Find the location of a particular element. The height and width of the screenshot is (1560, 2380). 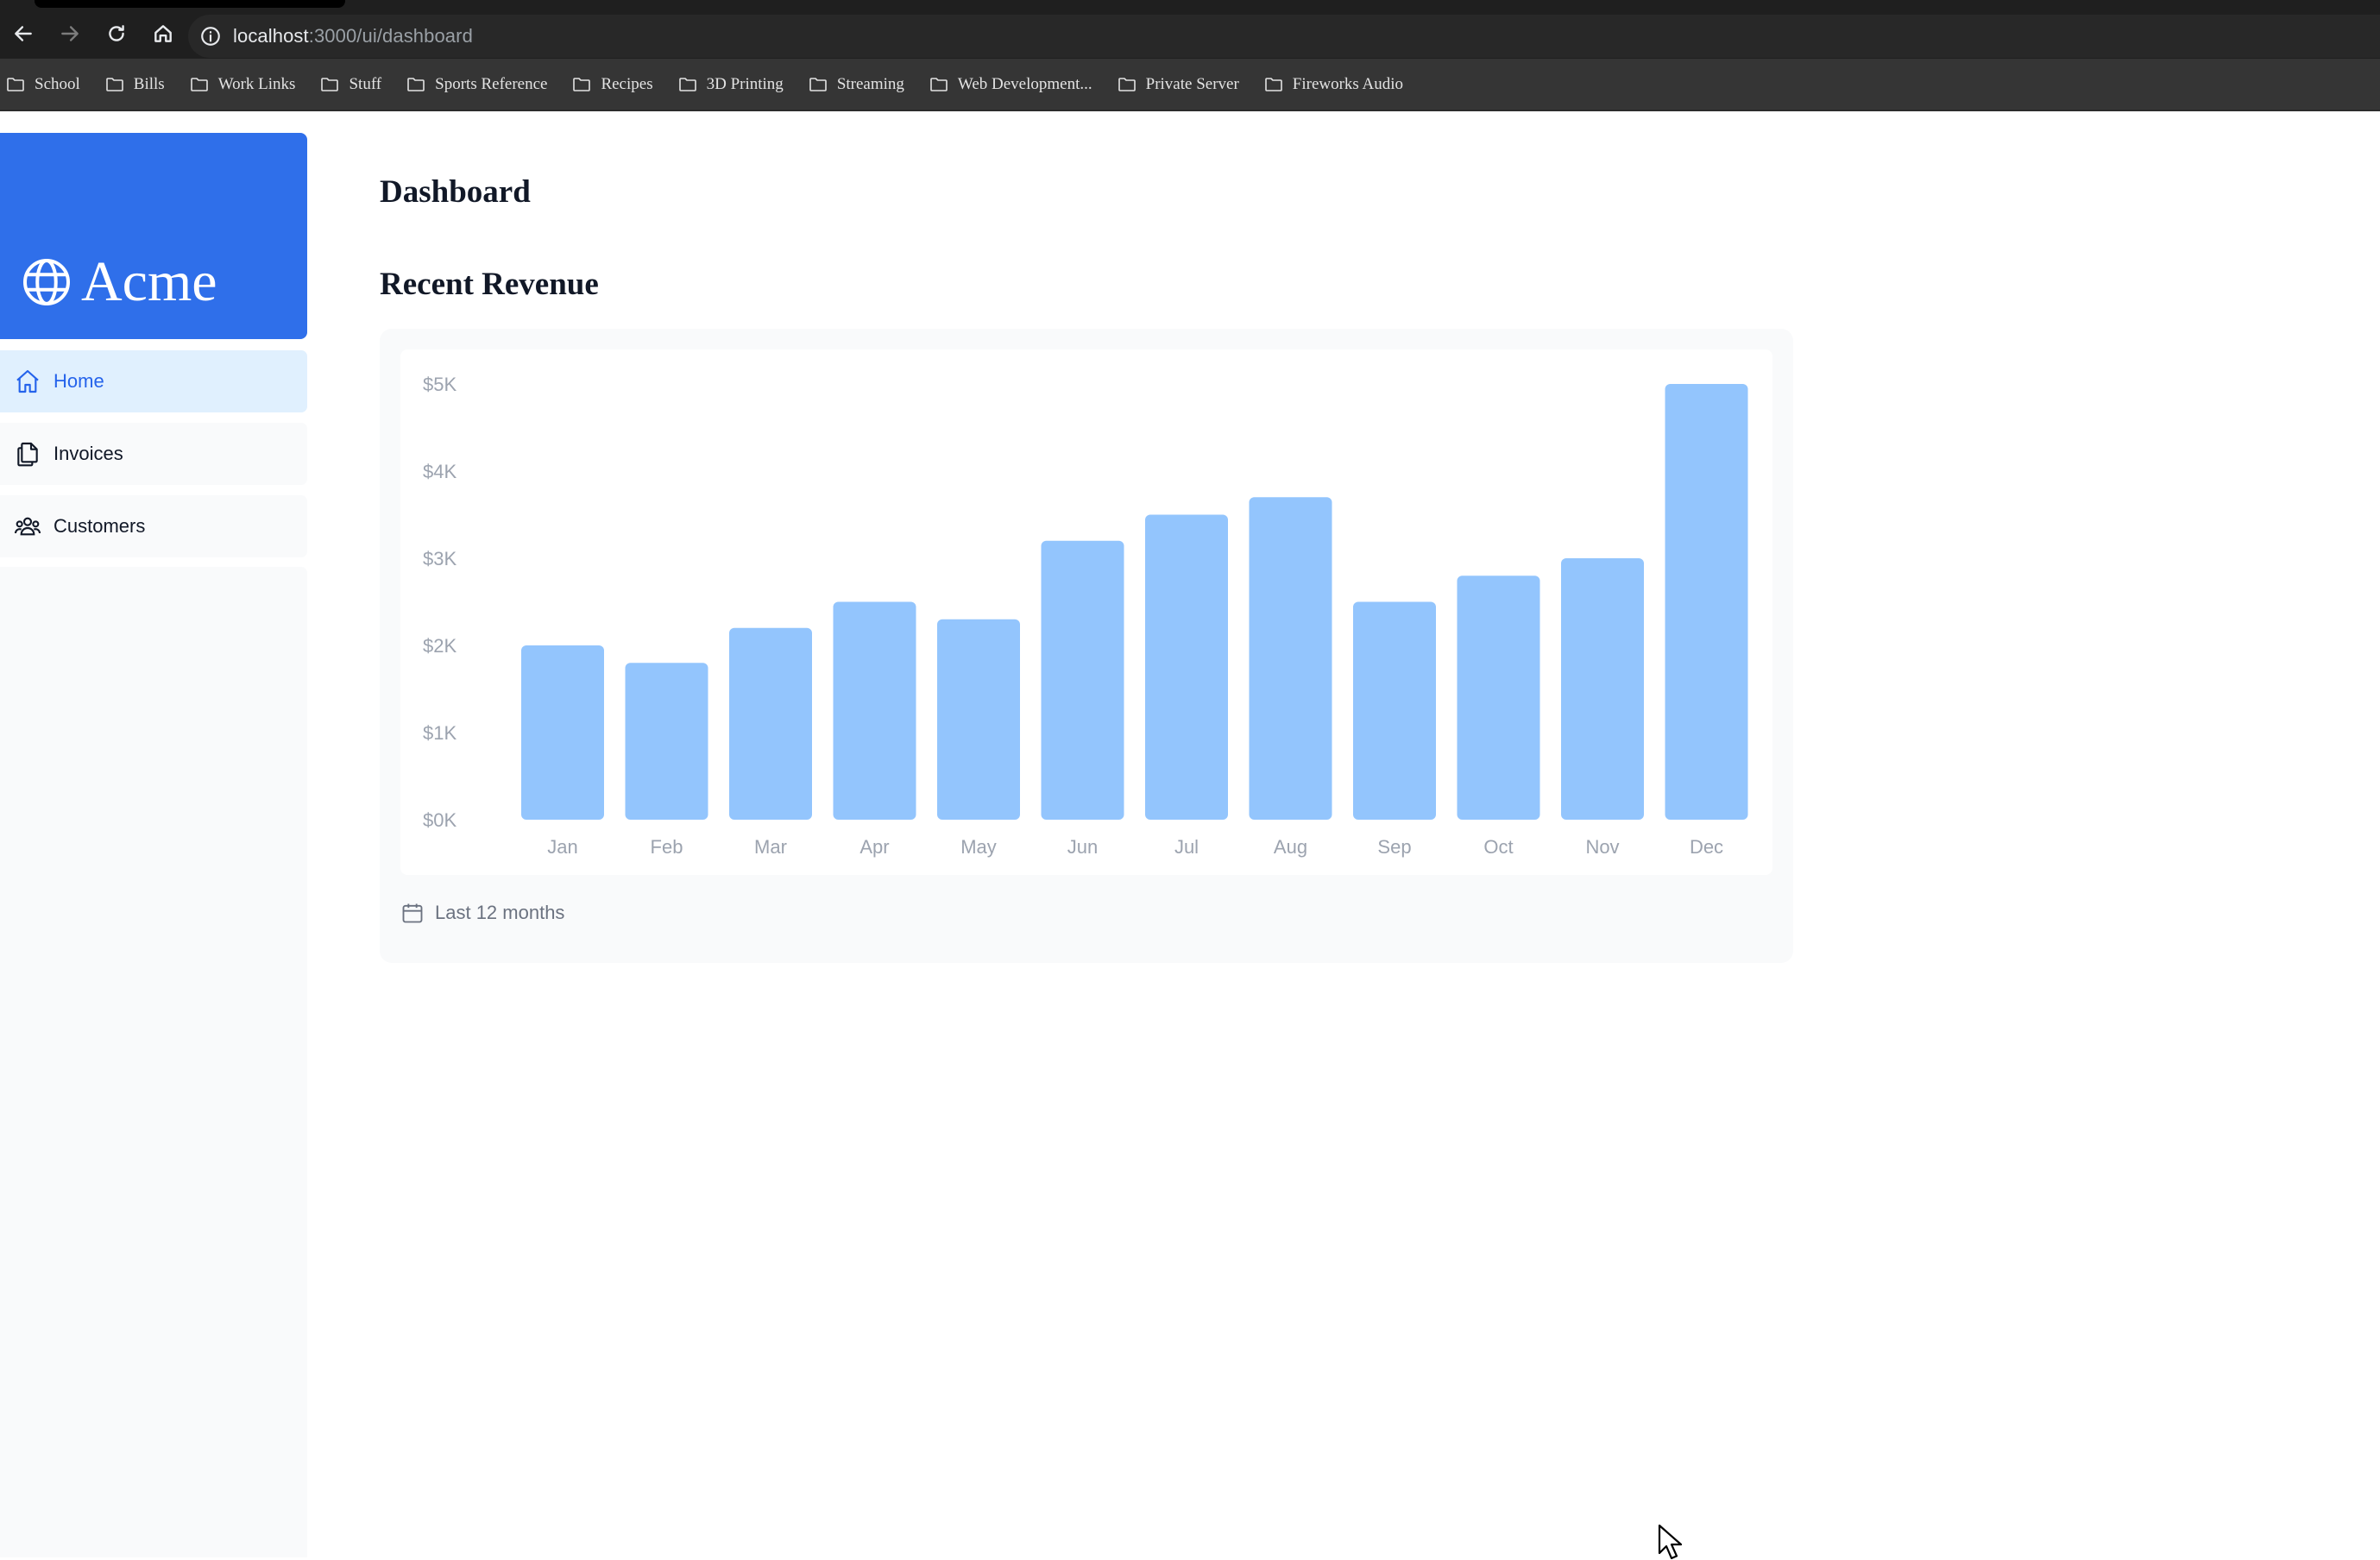

logo: Acme is located at coordinates (119, 283).